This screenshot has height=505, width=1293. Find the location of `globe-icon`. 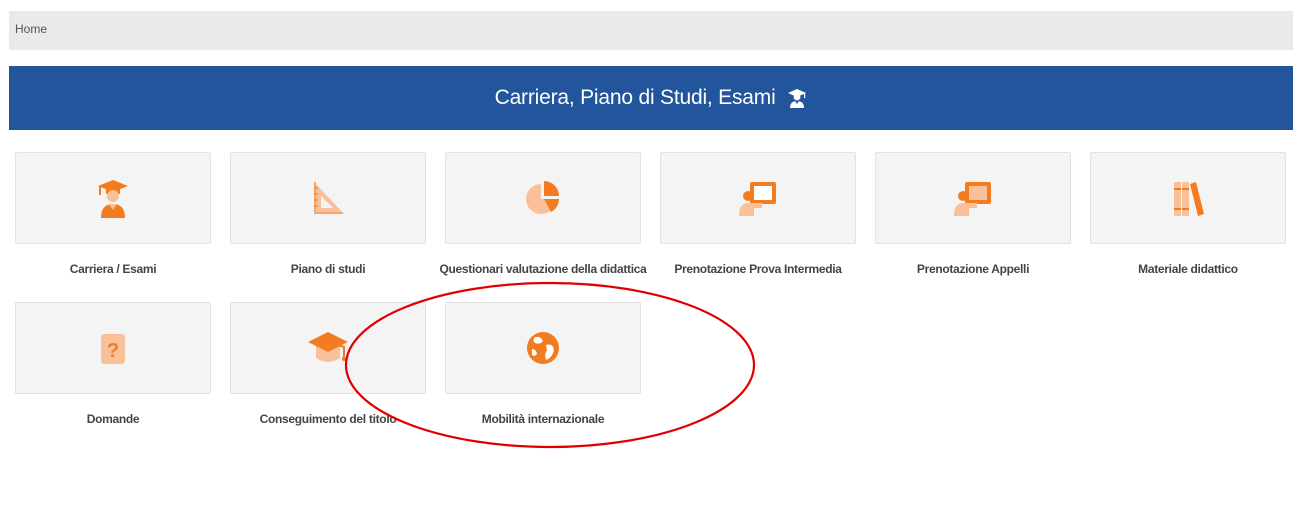

globe-icon is located at coordinates (543, 348).